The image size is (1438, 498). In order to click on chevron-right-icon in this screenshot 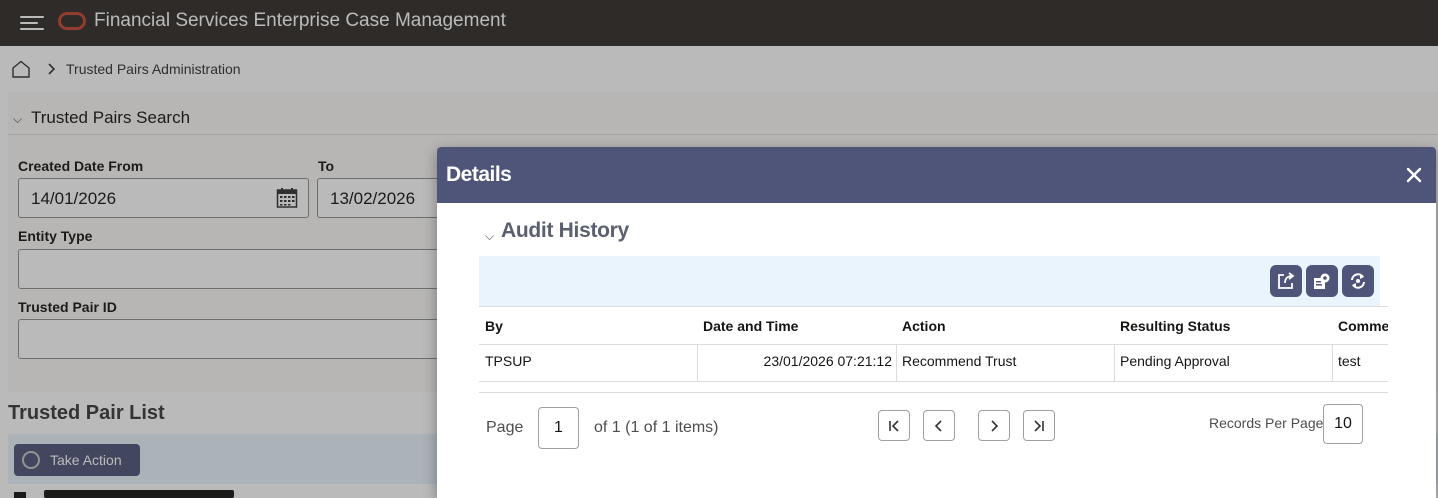, I will do `click(995, 425)`.